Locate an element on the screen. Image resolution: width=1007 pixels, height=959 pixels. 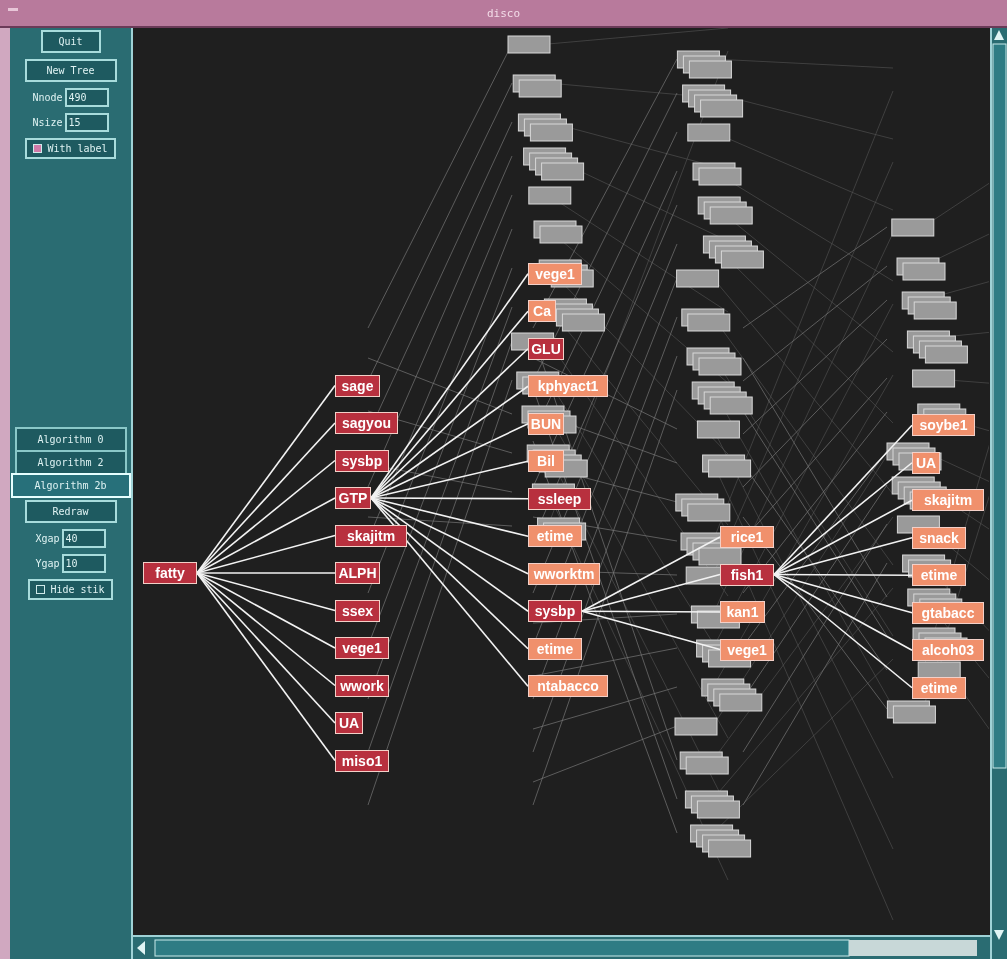
algorithm-button: Algorithm 0 is located at coordinates (70, 439).